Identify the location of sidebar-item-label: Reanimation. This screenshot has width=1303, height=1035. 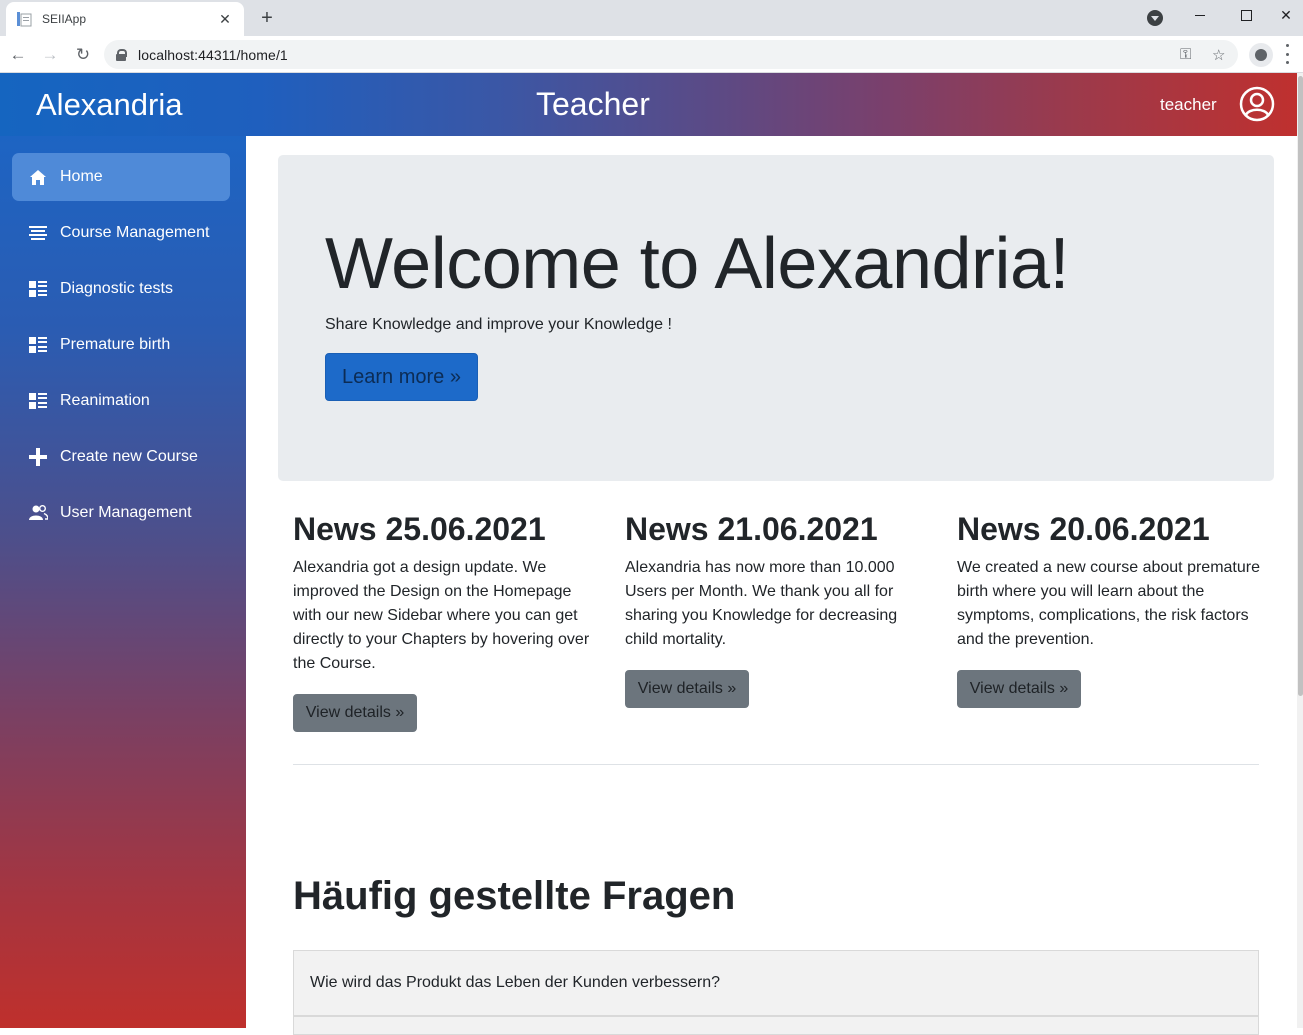
(105, 400).